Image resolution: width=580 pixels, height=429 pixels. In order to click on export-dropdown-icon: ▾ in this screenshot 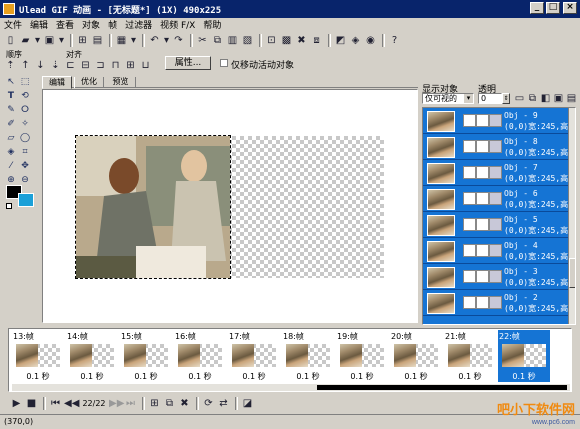, I will do `click(133, 40)`.